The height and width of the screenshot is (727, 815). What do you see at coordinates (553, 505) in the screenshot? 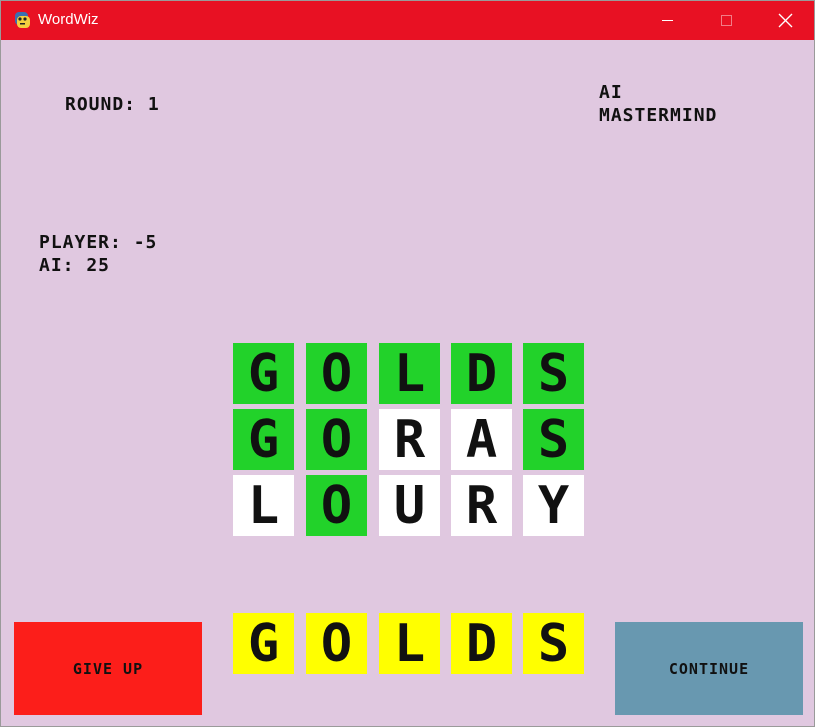
I see `letter-tile: Y` at bounding box center [553, 505].